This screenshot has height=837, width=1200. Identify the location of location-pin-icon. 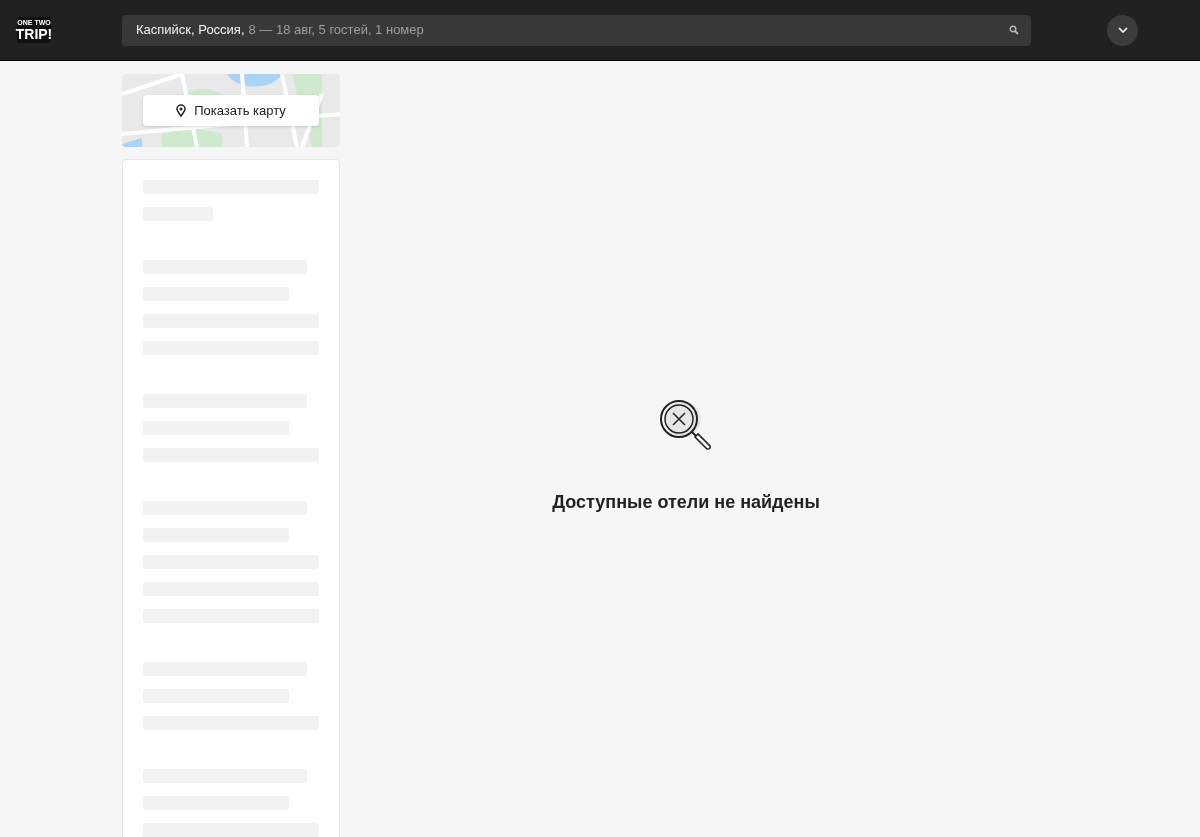
(181, 110).